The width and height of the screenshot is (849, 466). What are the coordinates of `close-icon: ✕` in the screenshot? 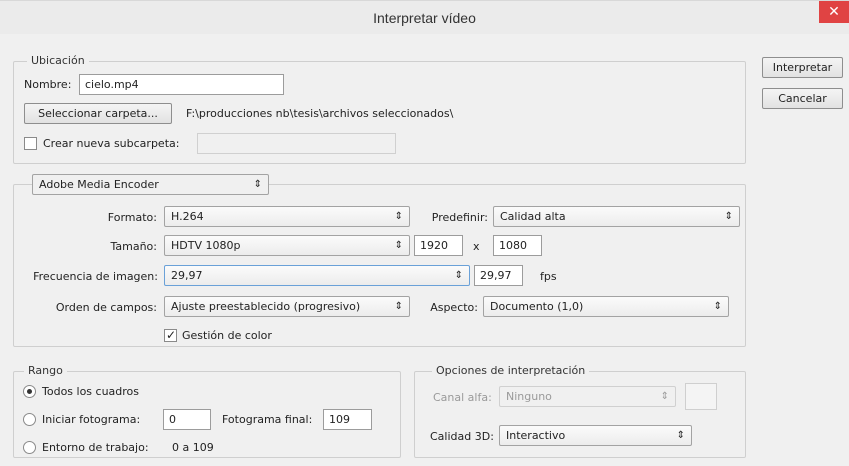 It's located at (834, 12).